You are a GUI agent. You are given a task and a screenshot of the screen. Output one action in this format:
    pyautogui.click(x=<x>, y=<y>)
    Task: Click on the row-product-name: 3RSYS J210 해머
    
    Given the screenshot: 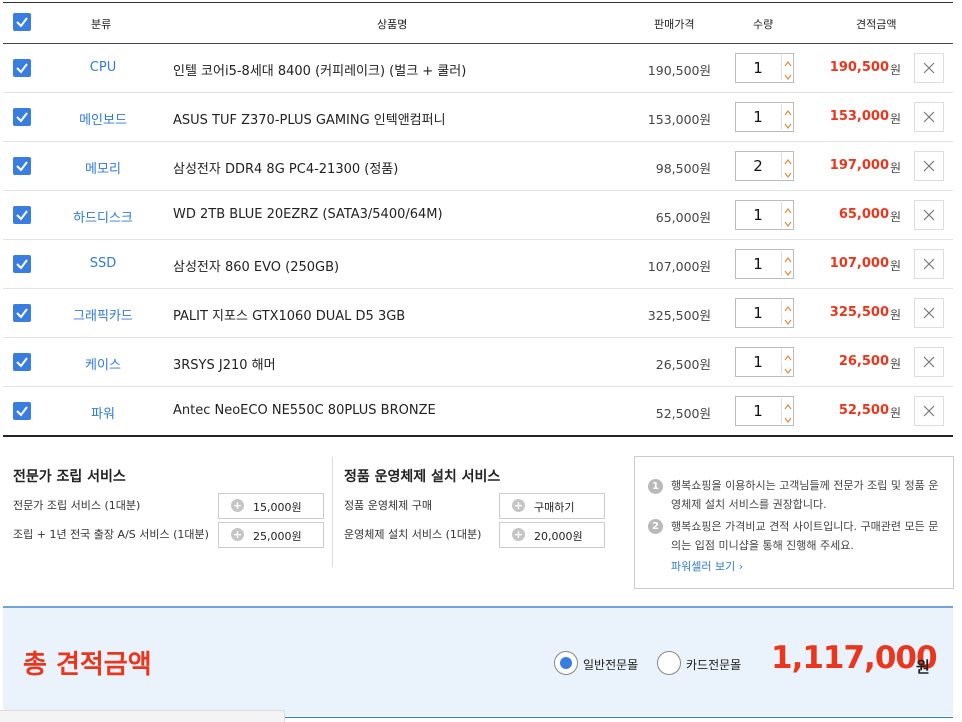 What is the action you would take?
    pyautogui.click(x=224, y=363)
    